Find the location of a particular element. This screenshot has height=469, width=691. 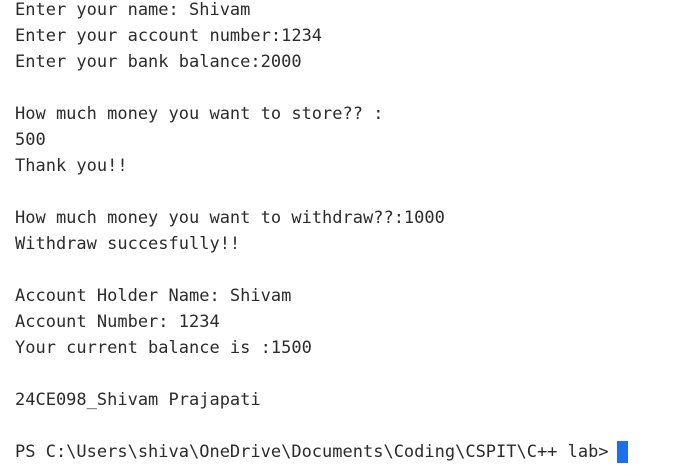

output-line-thank-you: Thank you!! is located at coordinates (71, 166).